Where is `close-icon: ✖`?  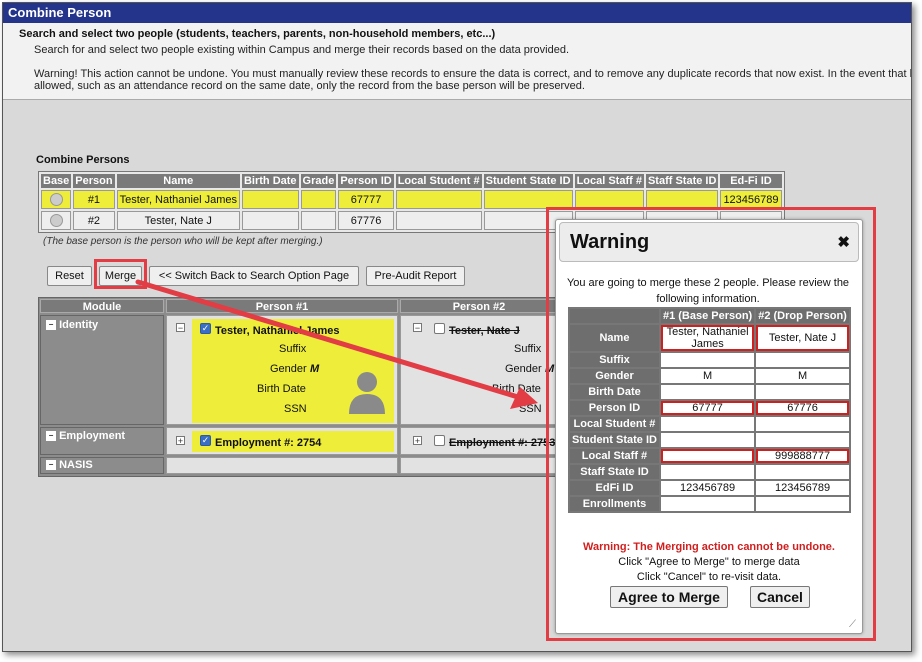
close-icon: ✖ is located at coordinates (843, 242).